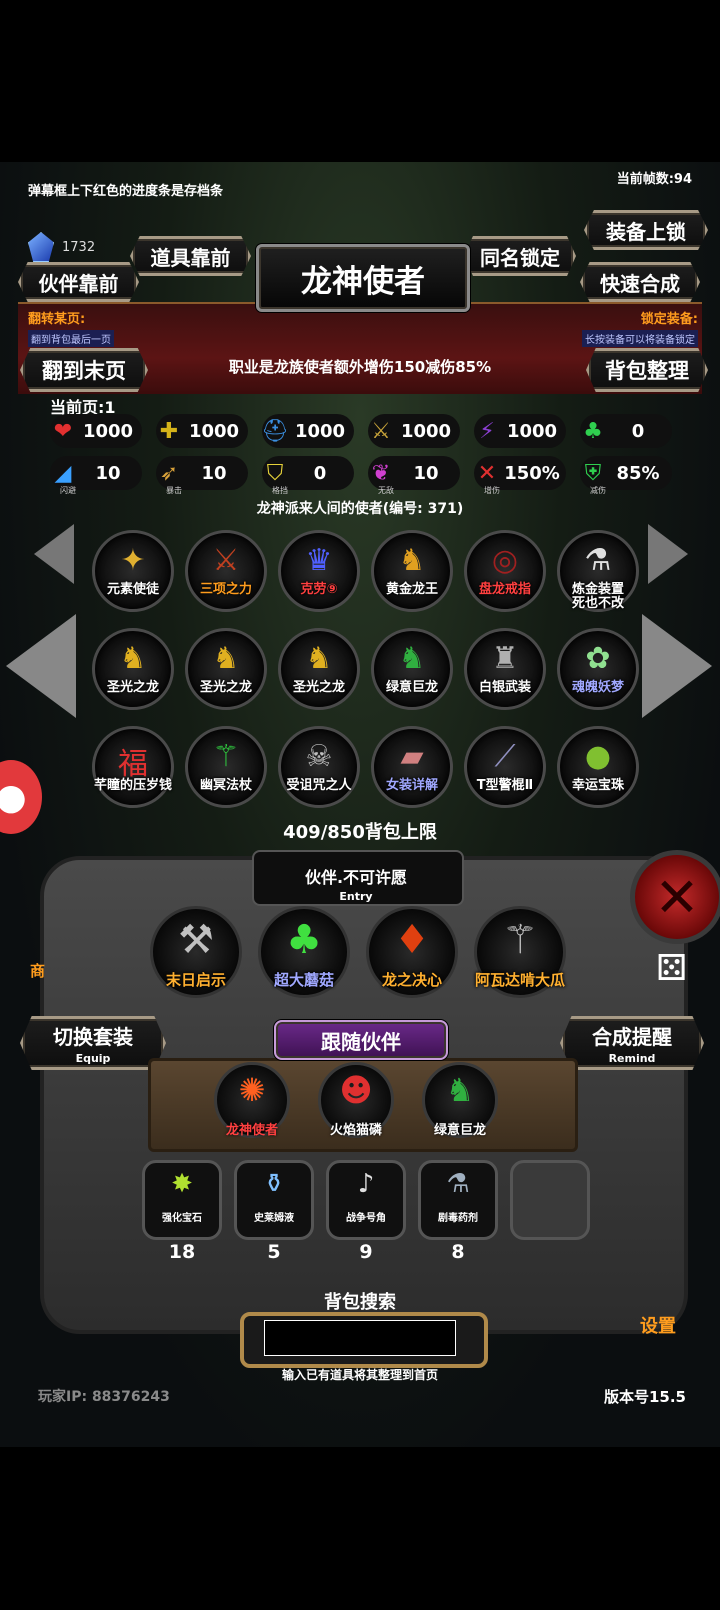  Describe the element at coordinates (280, 490) in the screenshot. I see `stat-caption: 格挡` at that location.